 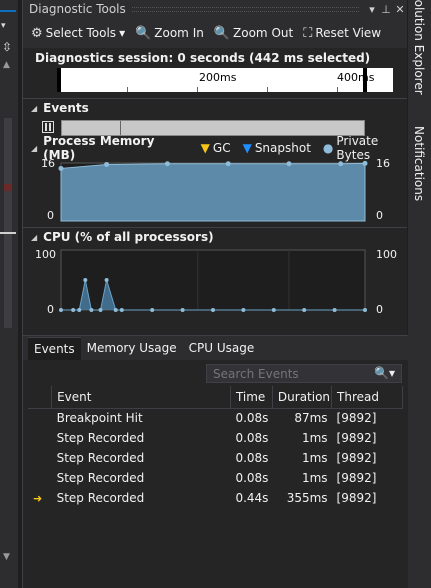 What do you see at coordinates (99, 418) in the screenshot?
I see `event-cell: Breakpoint Hit` at bounding box center [99, 418].